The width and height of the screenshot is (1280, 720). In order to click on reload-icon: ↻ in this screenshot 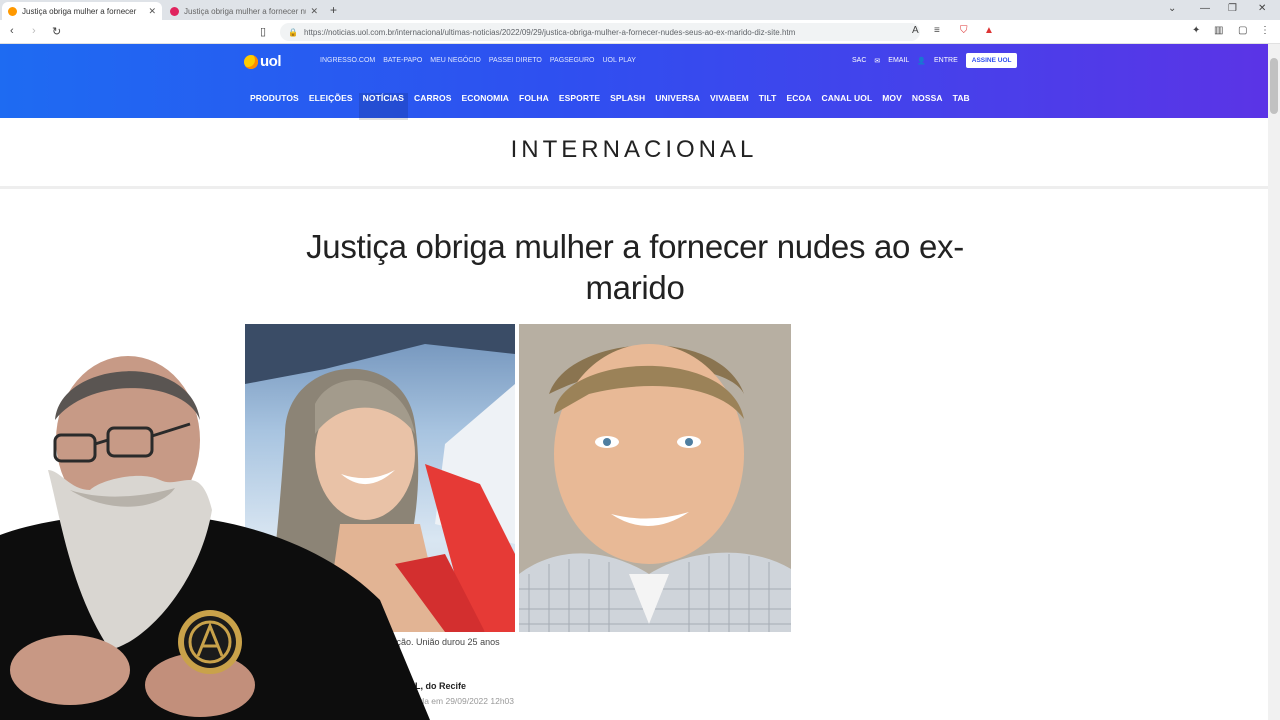, I will do `click(56, 31)`.